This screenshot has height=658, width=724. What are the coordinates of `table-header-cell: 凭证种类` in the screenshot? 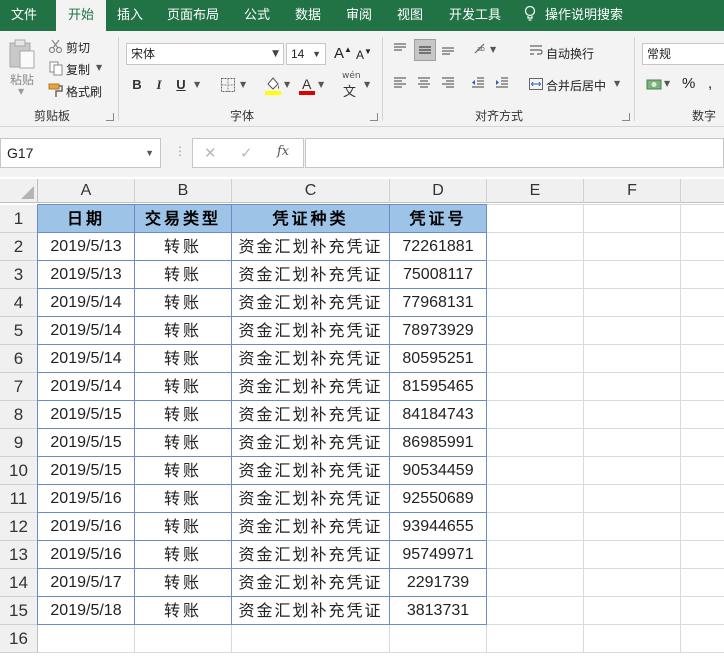 It's located at (310, 218).